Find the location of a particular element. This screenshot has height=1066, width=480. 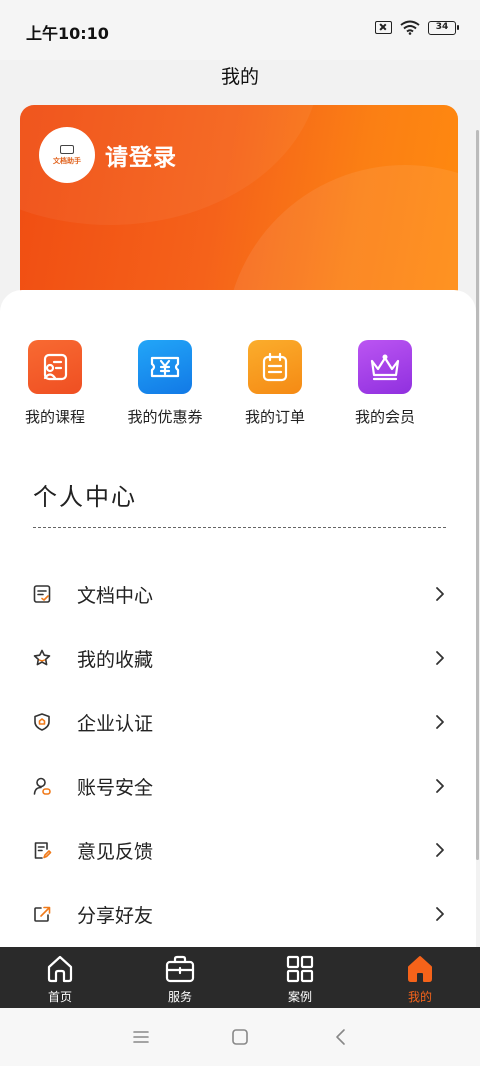

menu-item-feedback: 意见反馈 is located at coordinates (238, 850).